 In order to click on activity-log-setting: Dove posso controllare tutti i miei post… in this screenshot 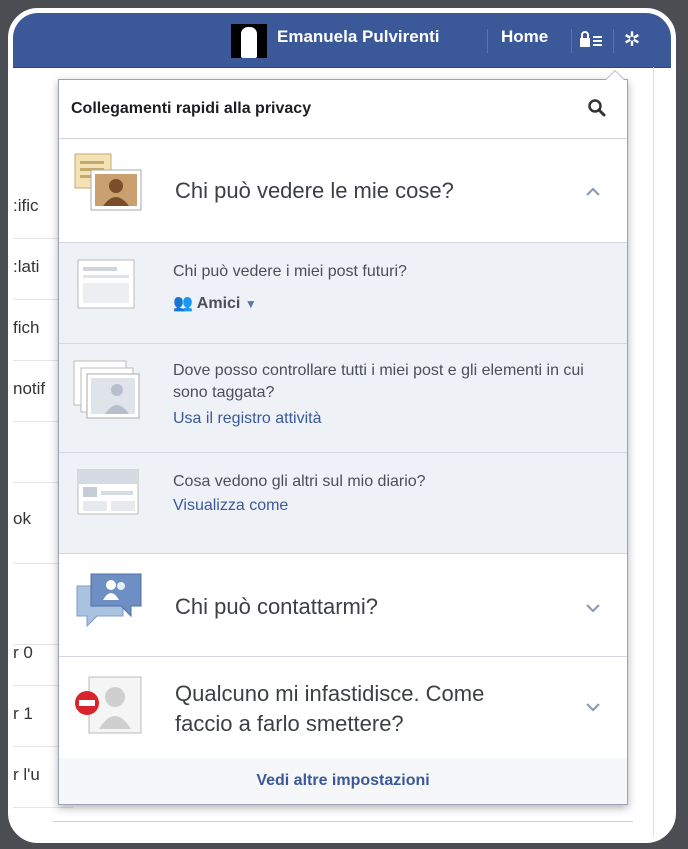, I will do `click(343, 398)`.